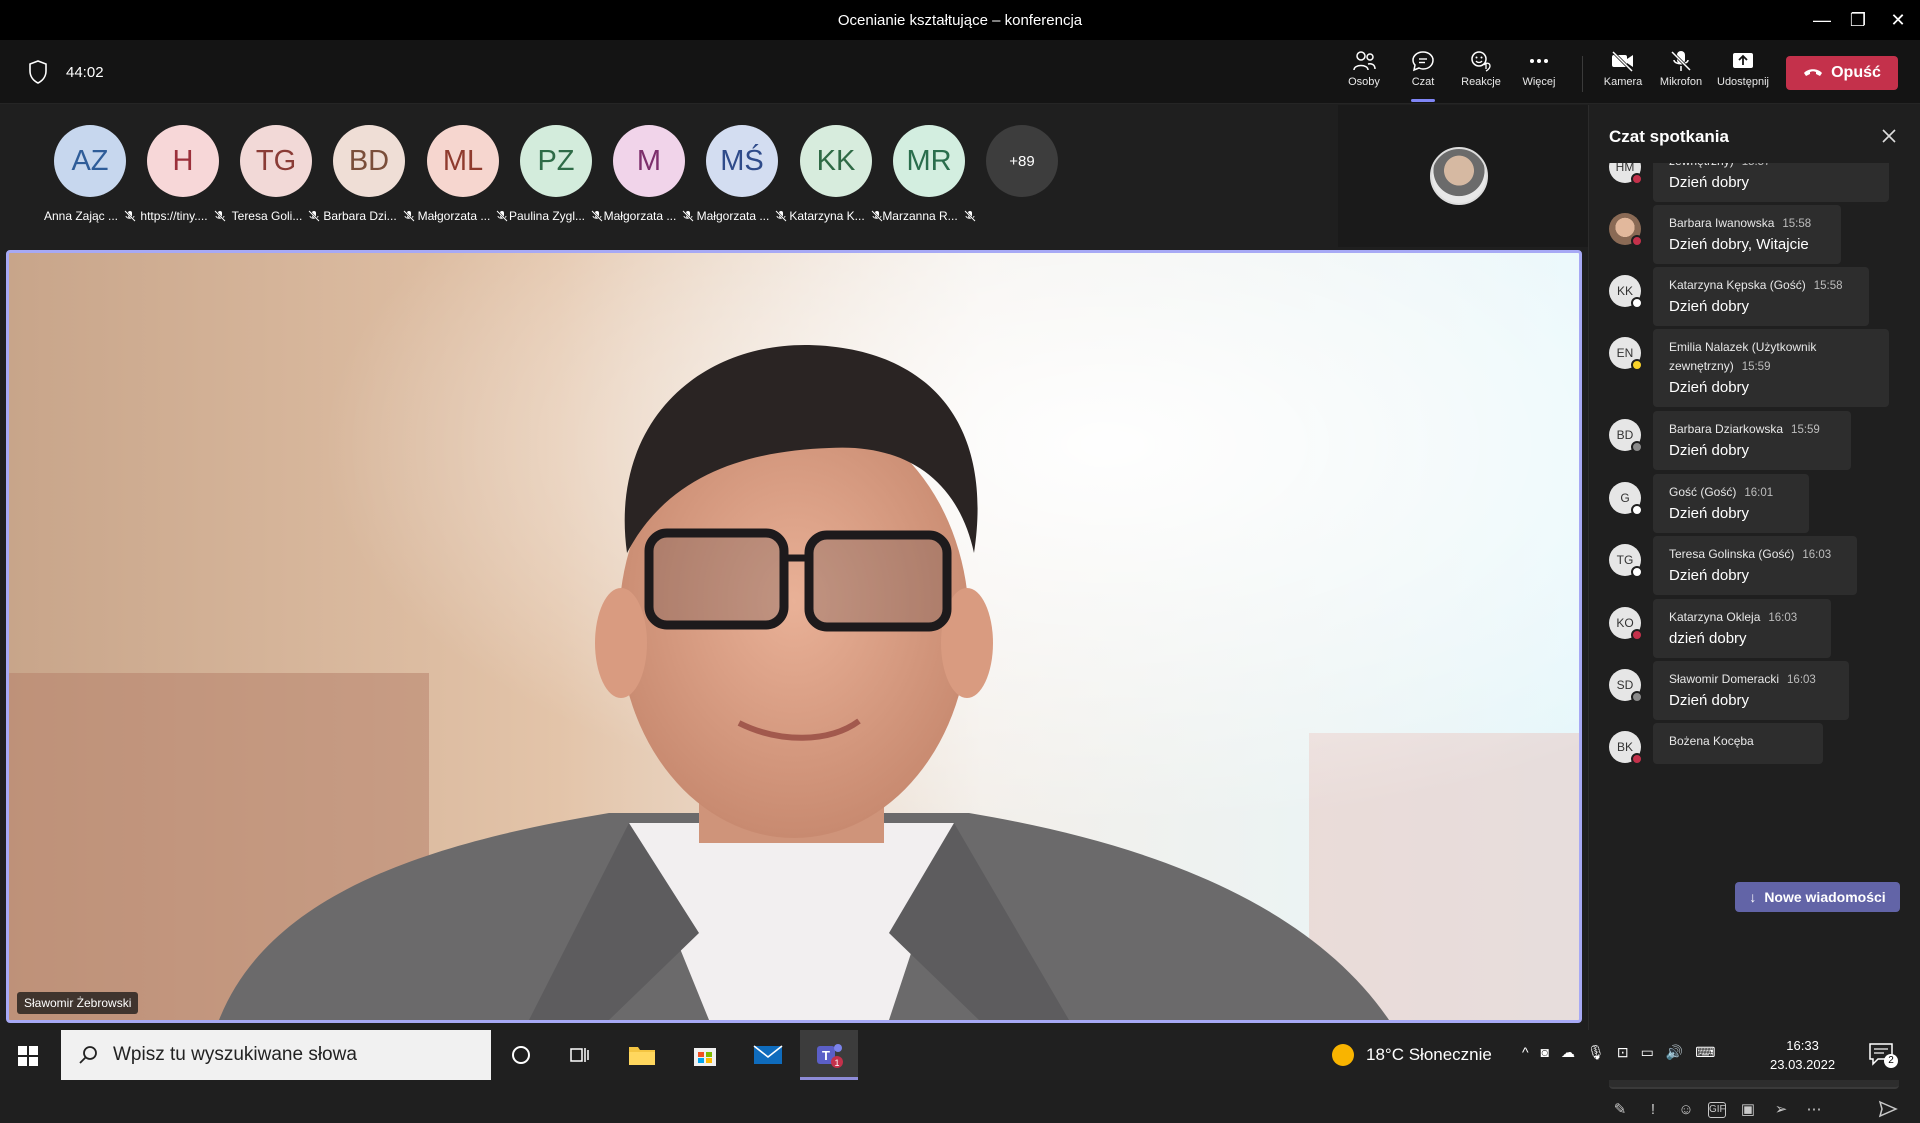 The image size is (1920, 1123). I want to click on self-video-tile, so click(1463, 176).